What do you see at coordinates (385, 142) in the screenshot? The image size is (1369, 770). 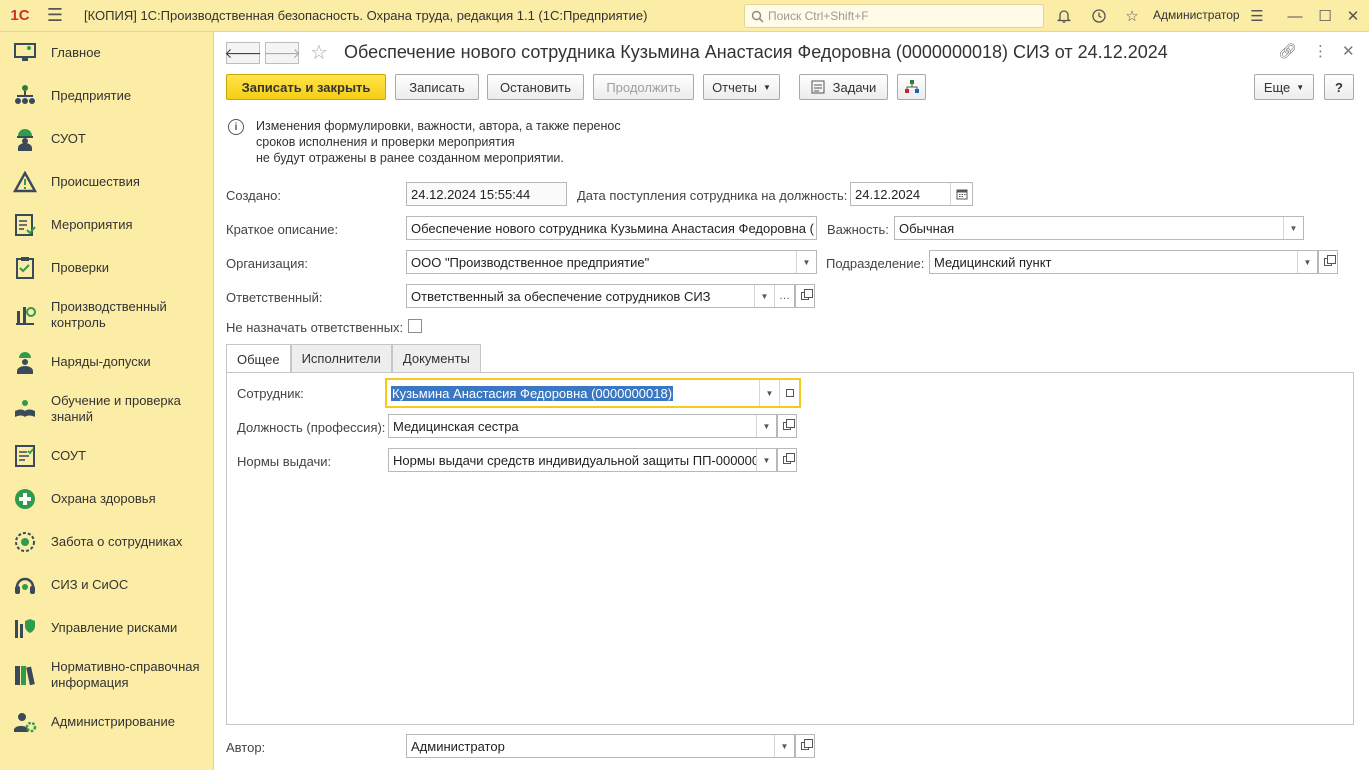 I see `info-line: сроков исполнения и проверки мероприятия` at bounding box center [385, 142].